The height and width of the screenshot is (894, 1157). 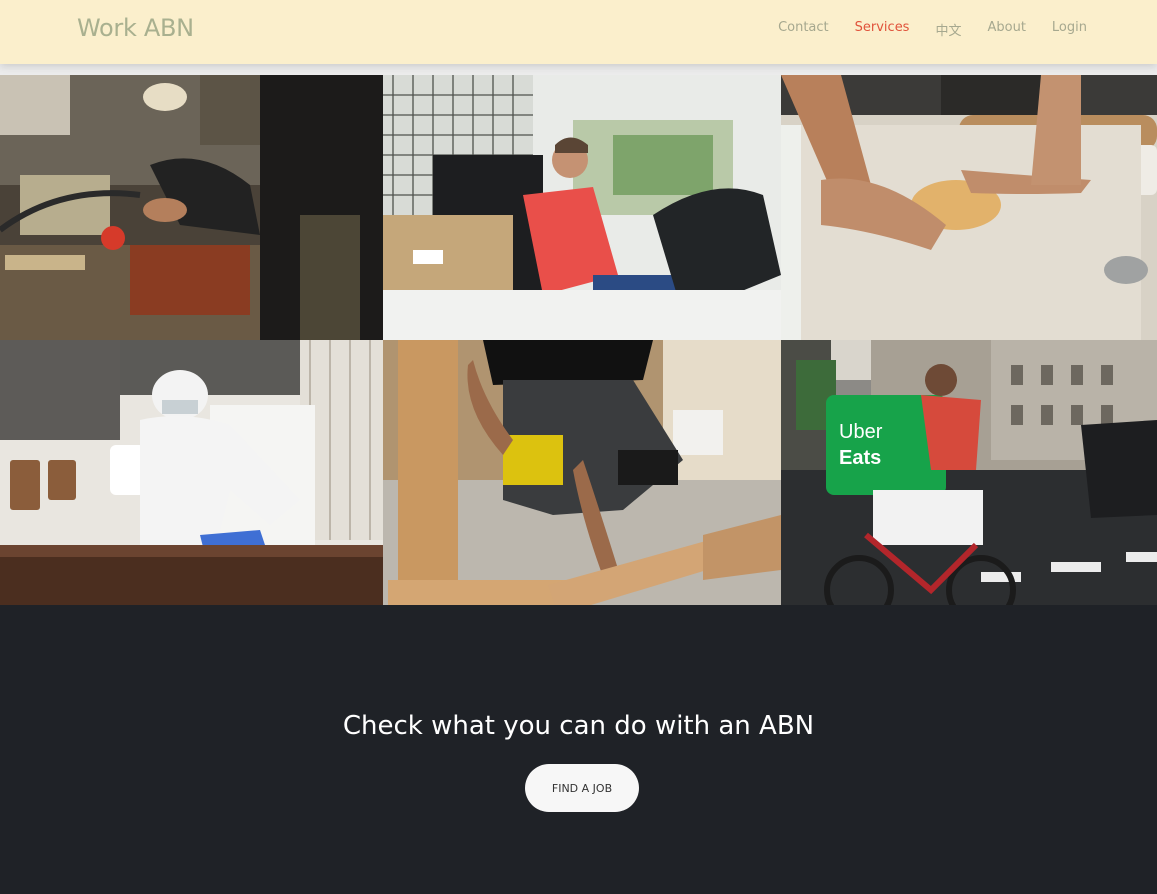 I want to click on nav-services: Services, so click(x=882, y=29).